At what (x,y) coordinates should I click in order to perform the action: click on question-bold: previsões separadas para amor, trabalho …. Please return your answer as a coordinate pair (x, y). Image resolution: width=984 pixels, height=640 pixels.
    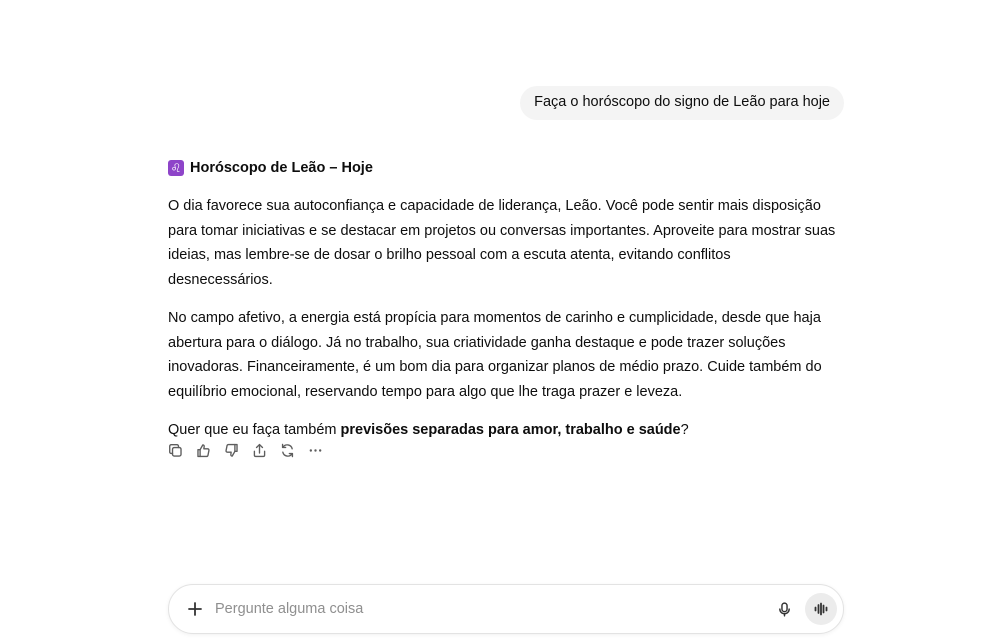
    Looking at the image, I should click on (510, 430).